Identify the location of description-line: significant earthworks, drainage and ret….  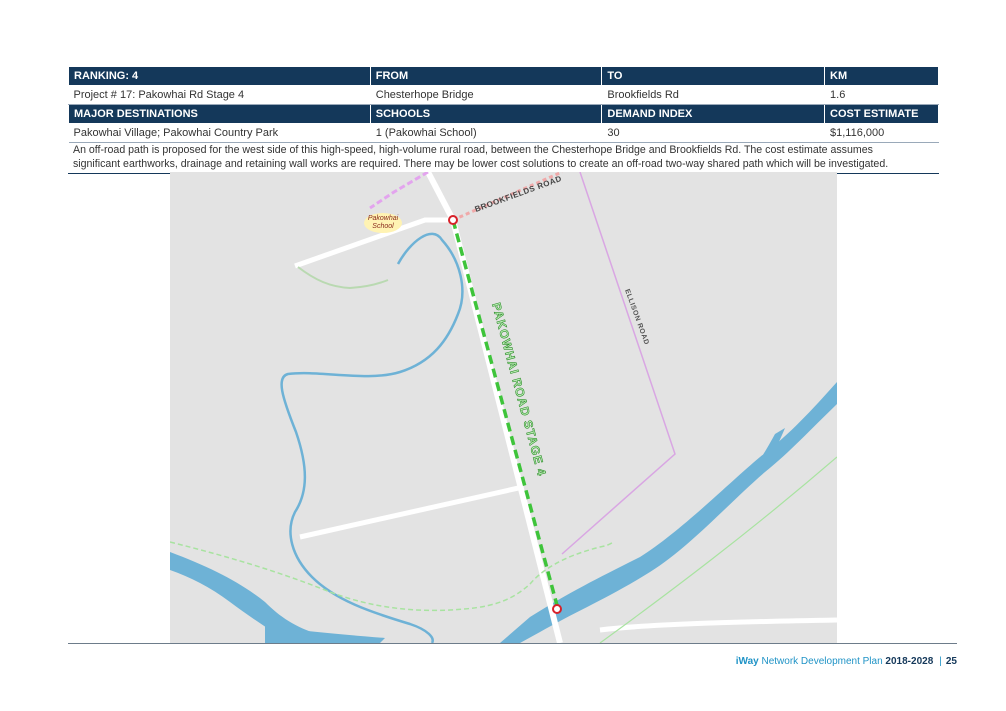
(481, 163).